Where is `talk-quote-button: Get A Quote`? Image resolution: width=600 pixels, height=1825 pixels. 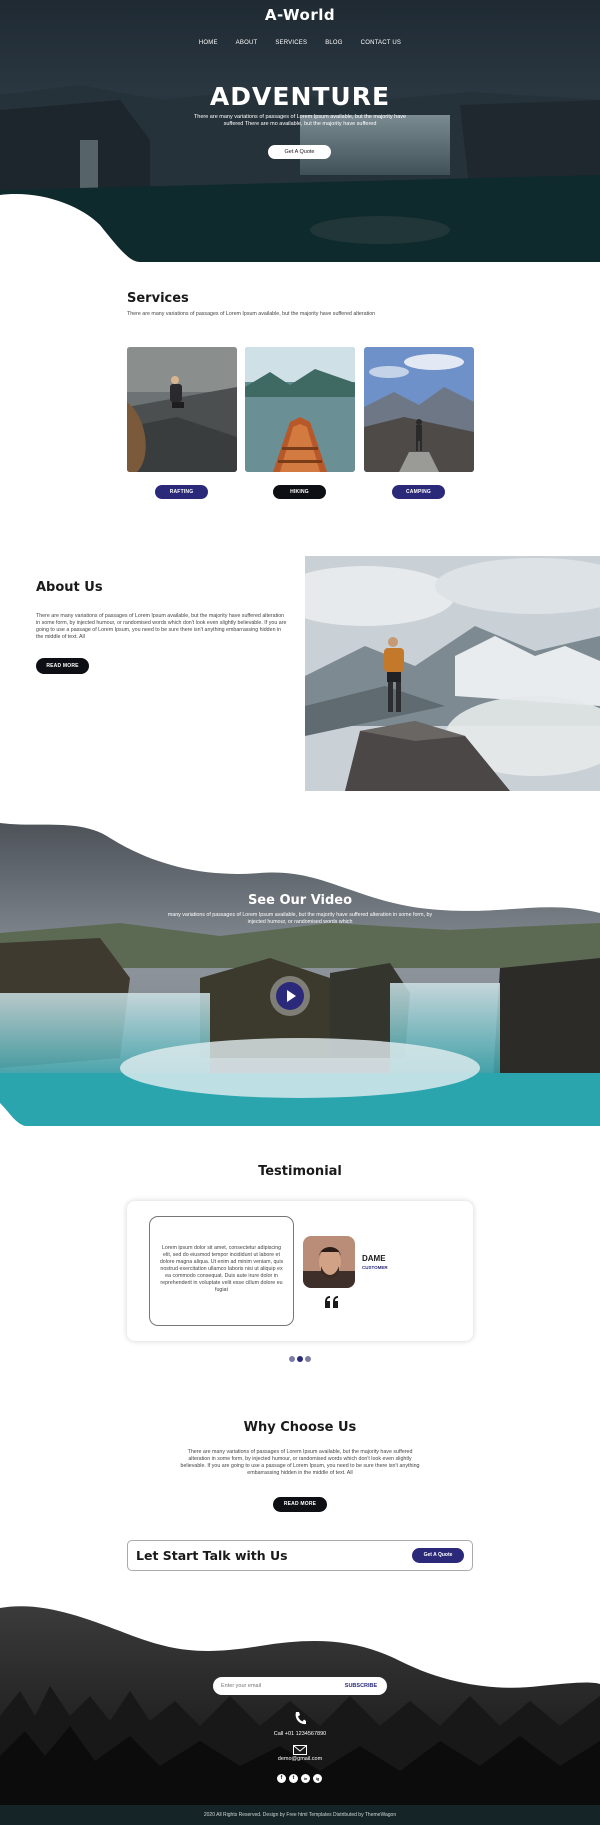
talk-quote-button: Get A Quote is located at coordinates (438, 1555).